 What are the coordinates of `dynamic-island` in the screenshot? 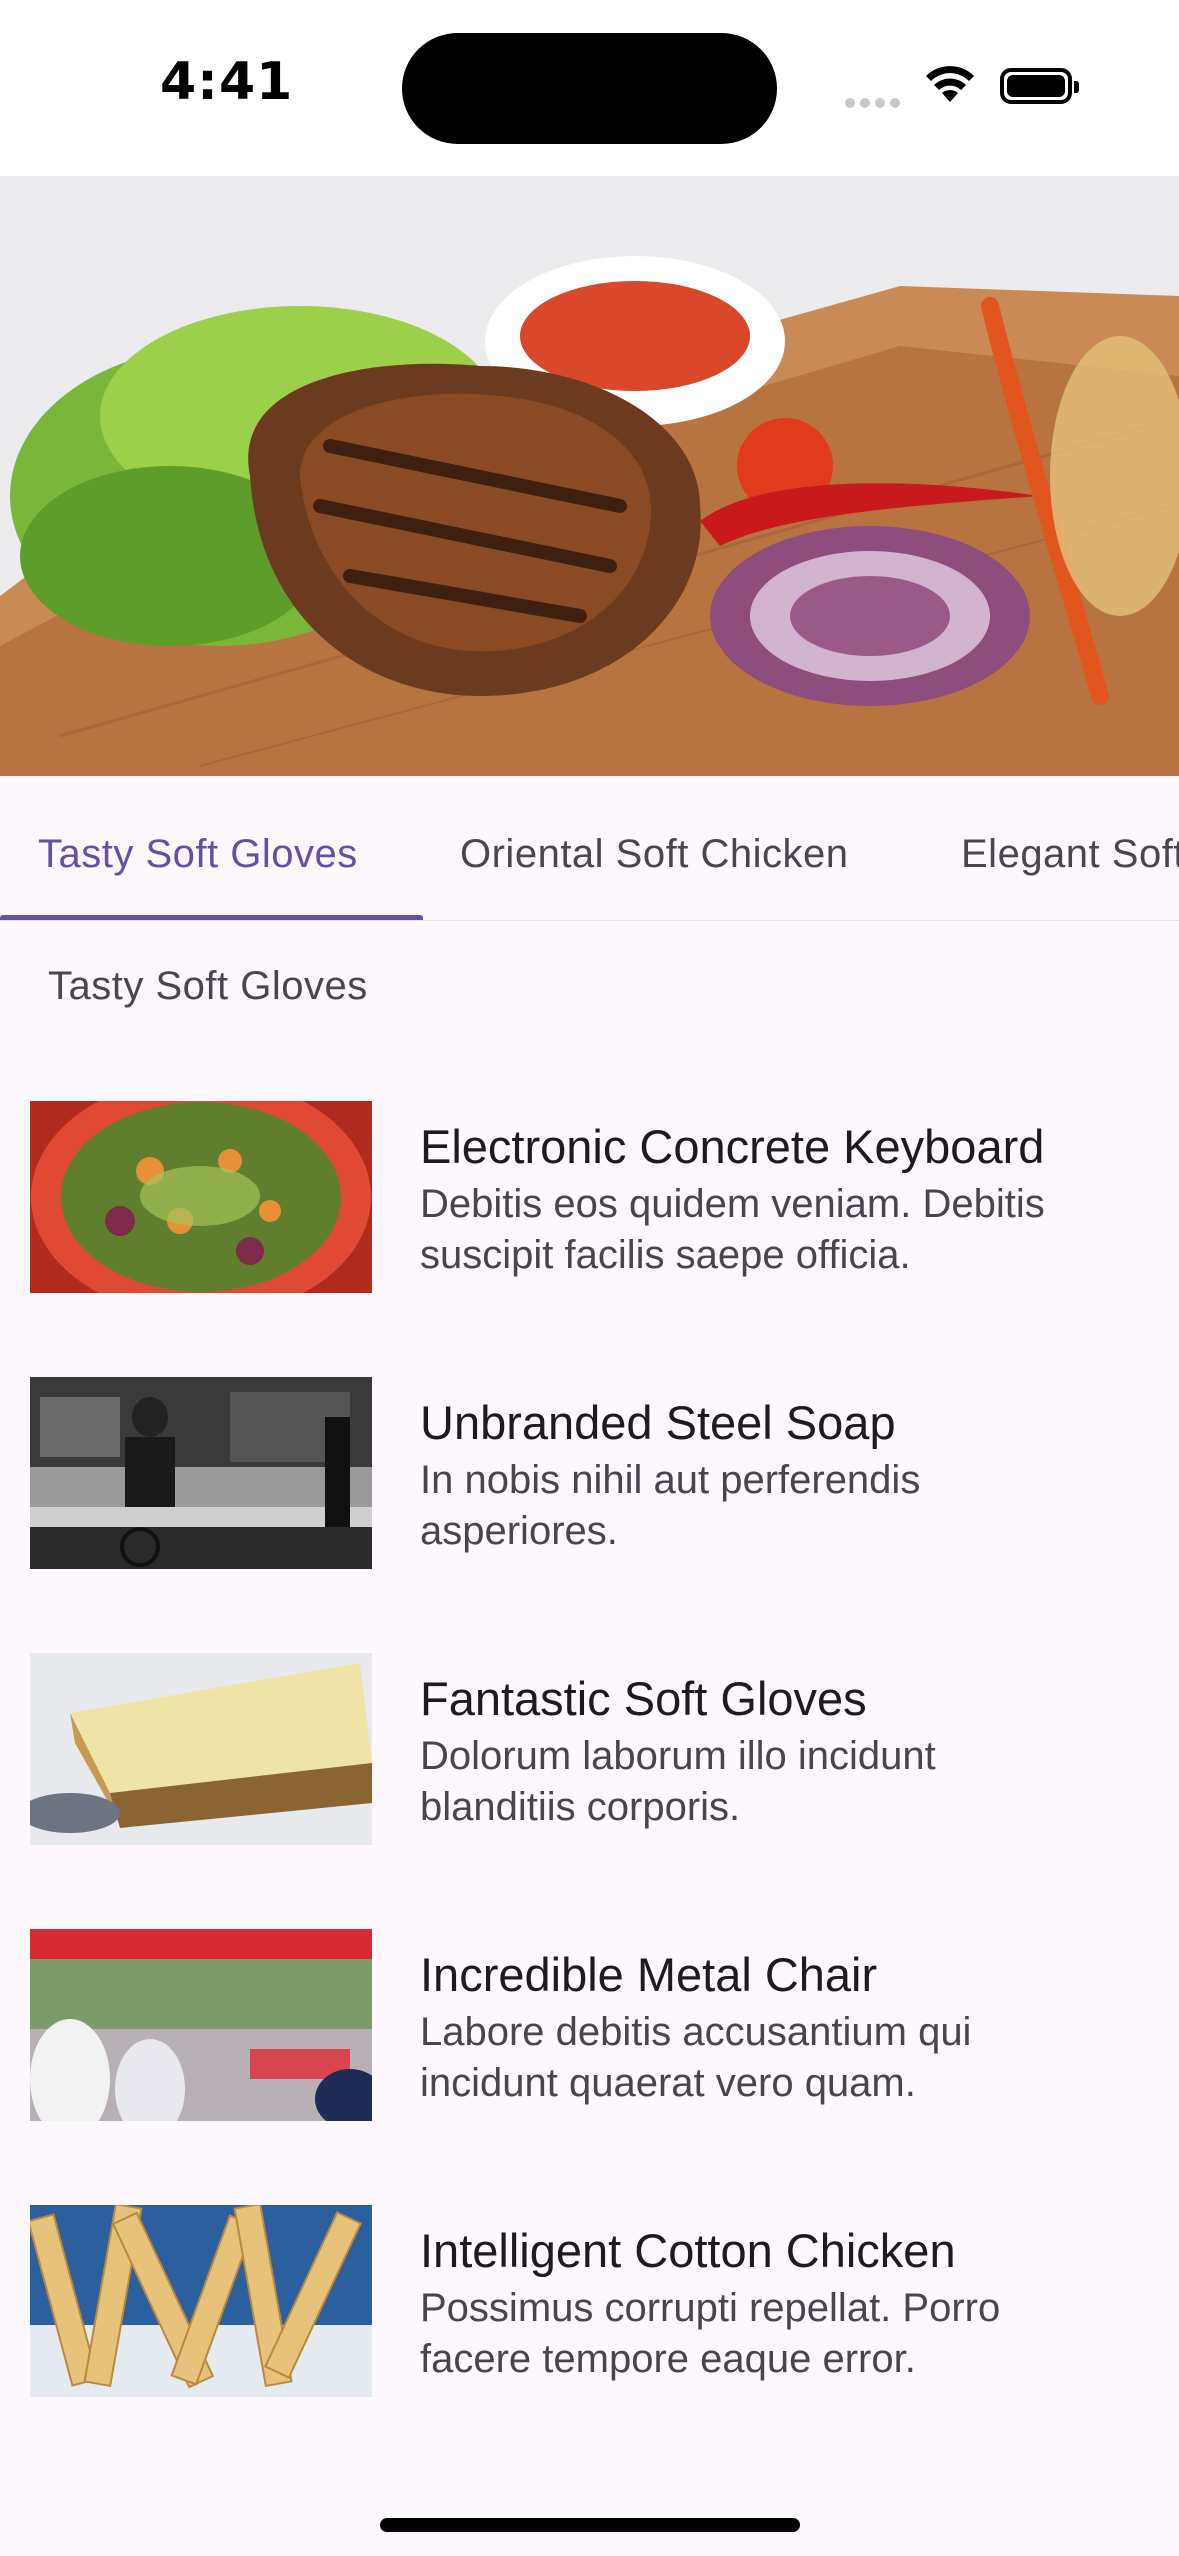 It's located at (589, 88).